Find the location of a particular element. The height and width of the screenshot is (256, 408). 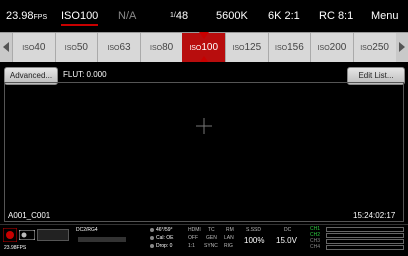

iso-value: 50 is located at coordinates (82, 47).